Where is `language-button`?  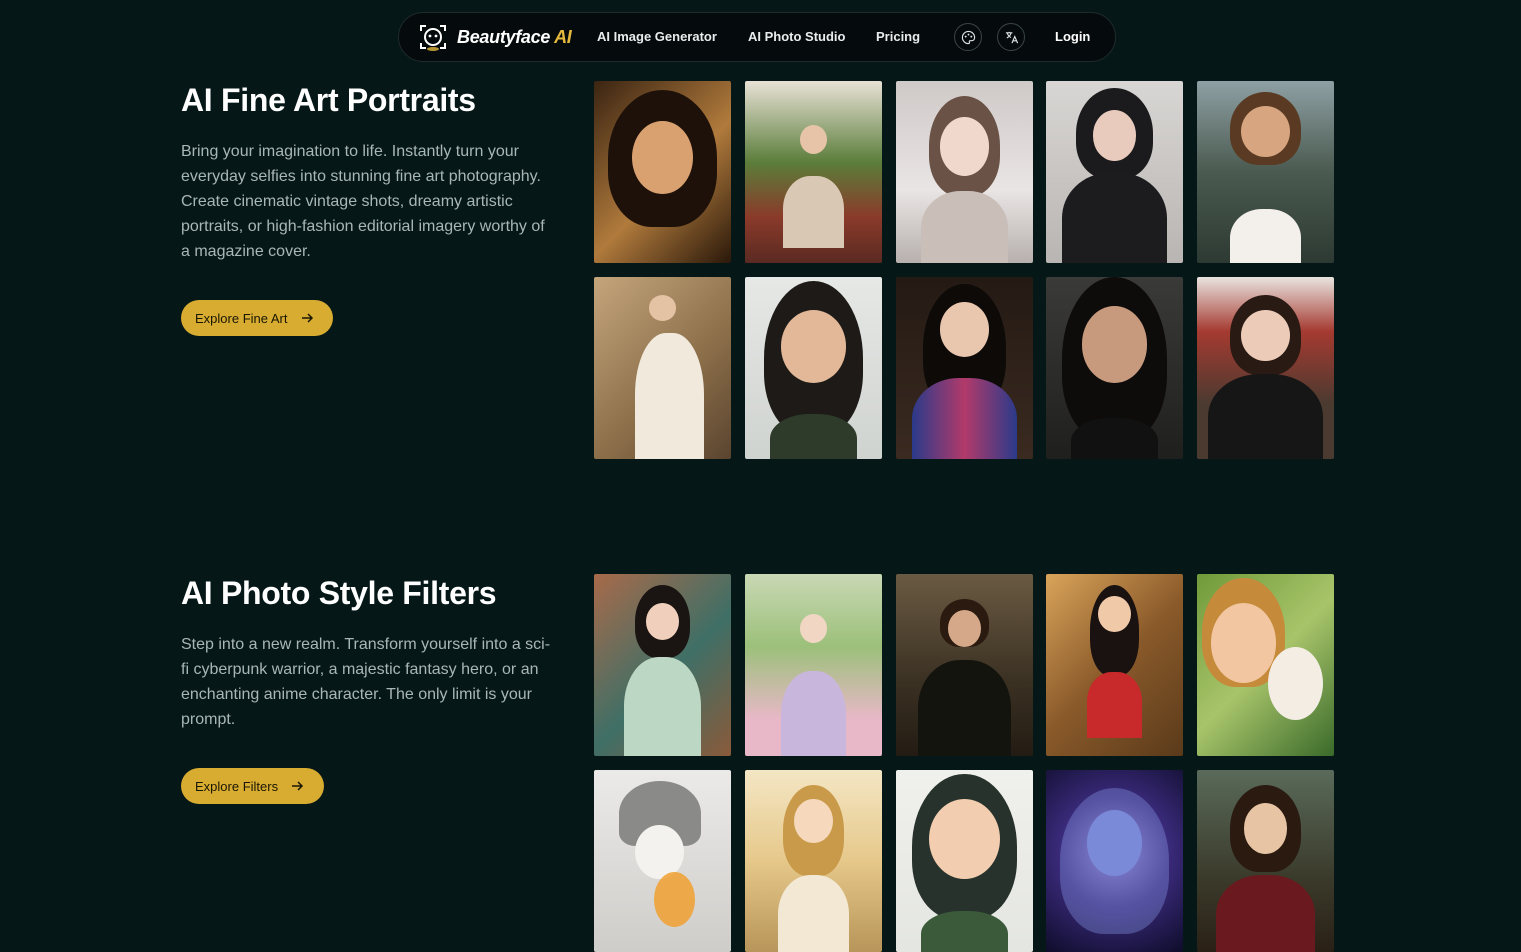
language-button is located at coordinates (1011, 37).